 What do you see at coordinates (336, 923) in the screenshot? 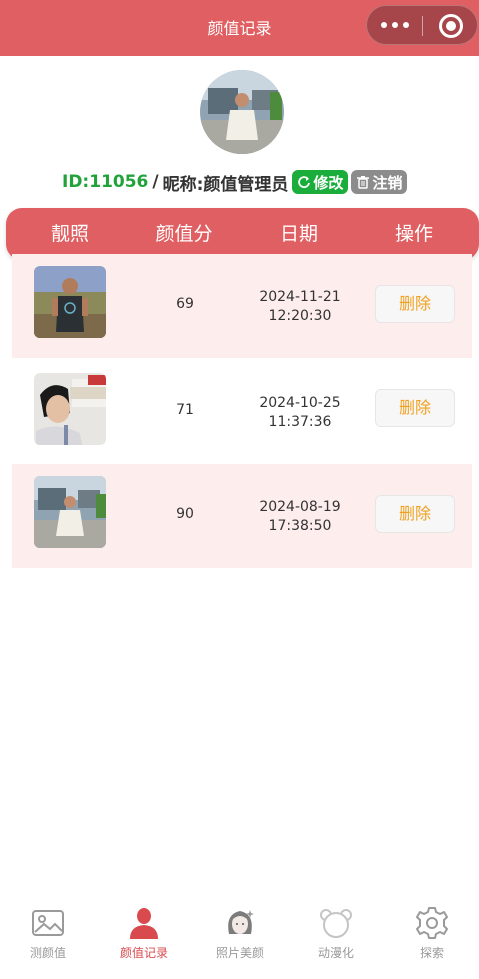
I see `bear-icon` at bounding box center [336, 923].